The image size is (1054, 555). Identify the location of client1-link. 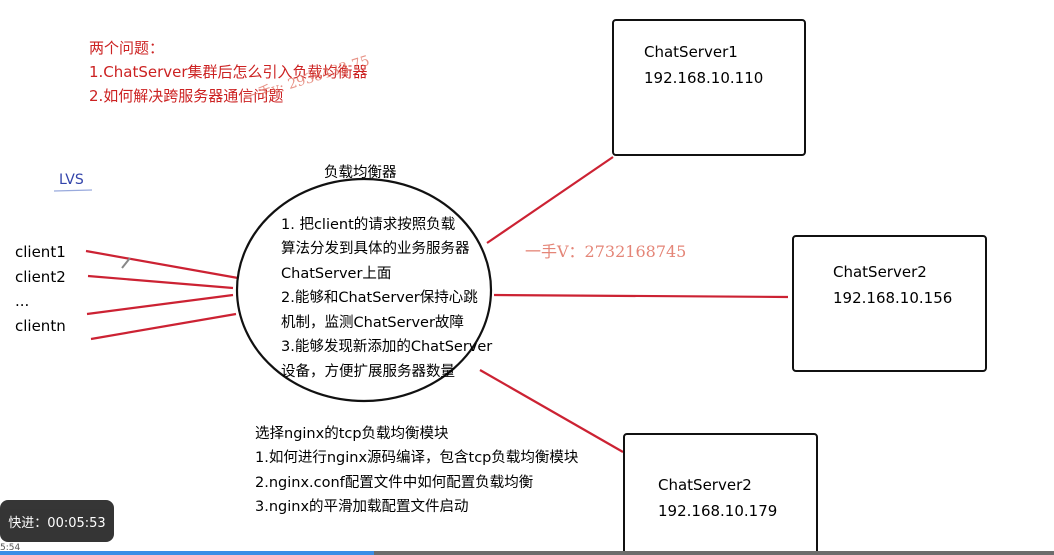
(162, 264).